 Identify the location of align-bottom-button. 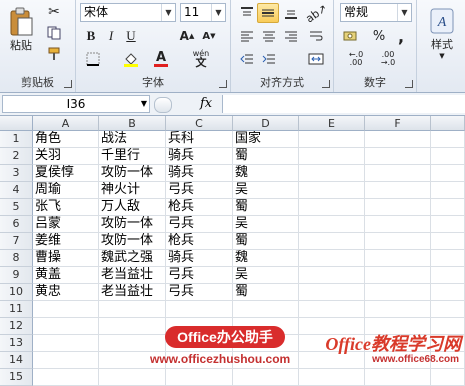
(291, 13).